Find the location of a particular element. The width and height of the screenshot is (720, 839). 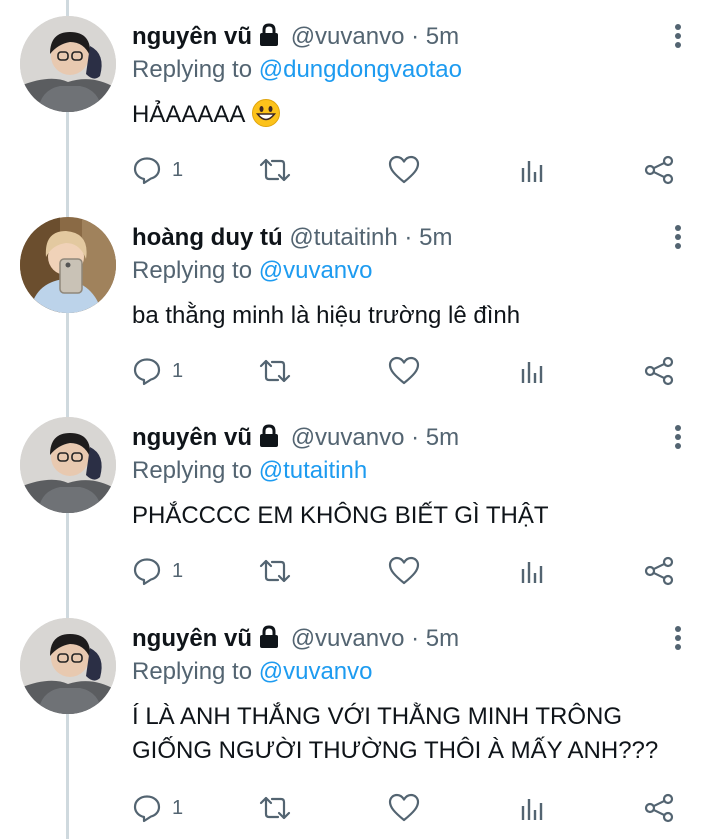

tweet-text-line: ba thằng minh là hiệu trường lê đình is located at coordinates (326, 315).